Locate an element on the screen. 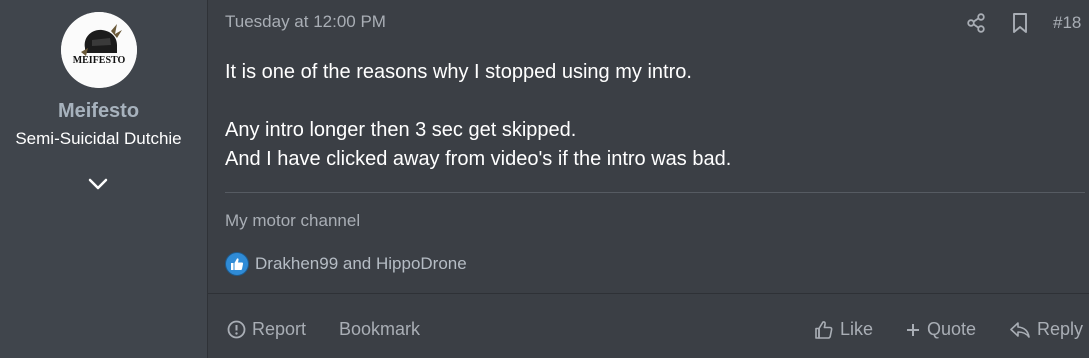 This screenshot has width=1089, height=358. post-number: #18 is located at coordinates (1067, 23).